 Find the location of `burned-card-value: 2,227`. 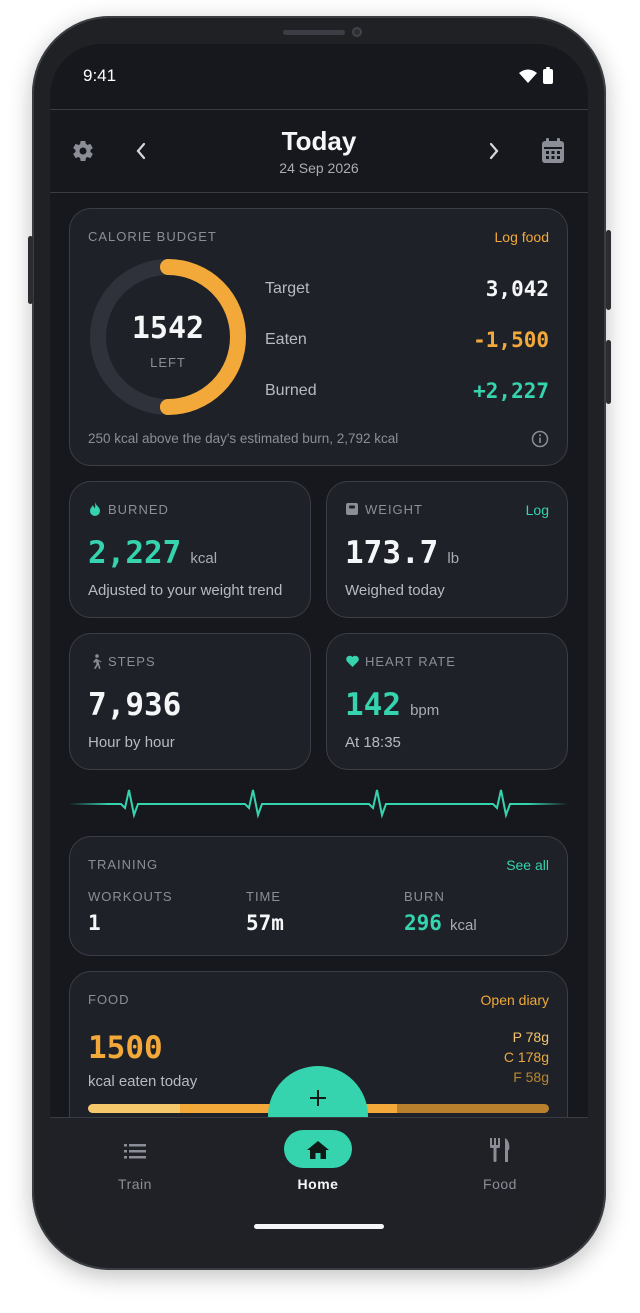

burned-card-value: 2,227 is located at coordinates (135, 553).